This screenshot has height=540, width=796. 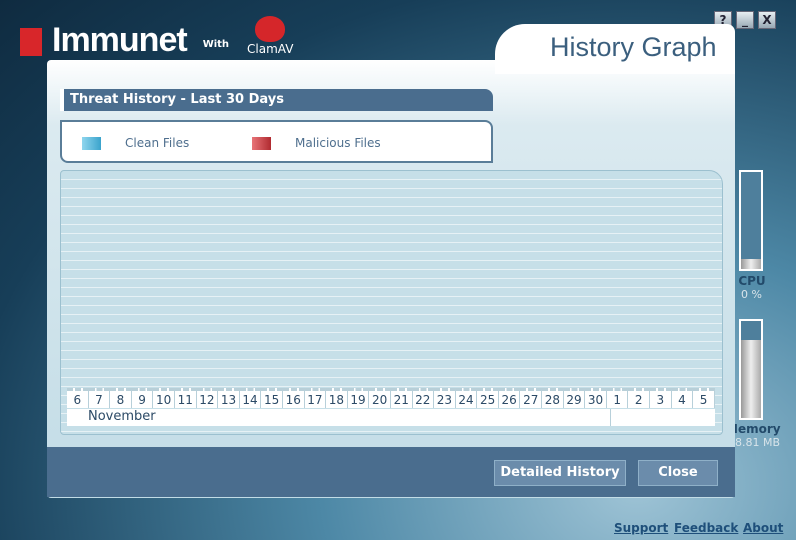 What do you see at coordinates (751, 264) in the screenshot?
I see `cpu-meter-fill` at bounding box center [751, 264].